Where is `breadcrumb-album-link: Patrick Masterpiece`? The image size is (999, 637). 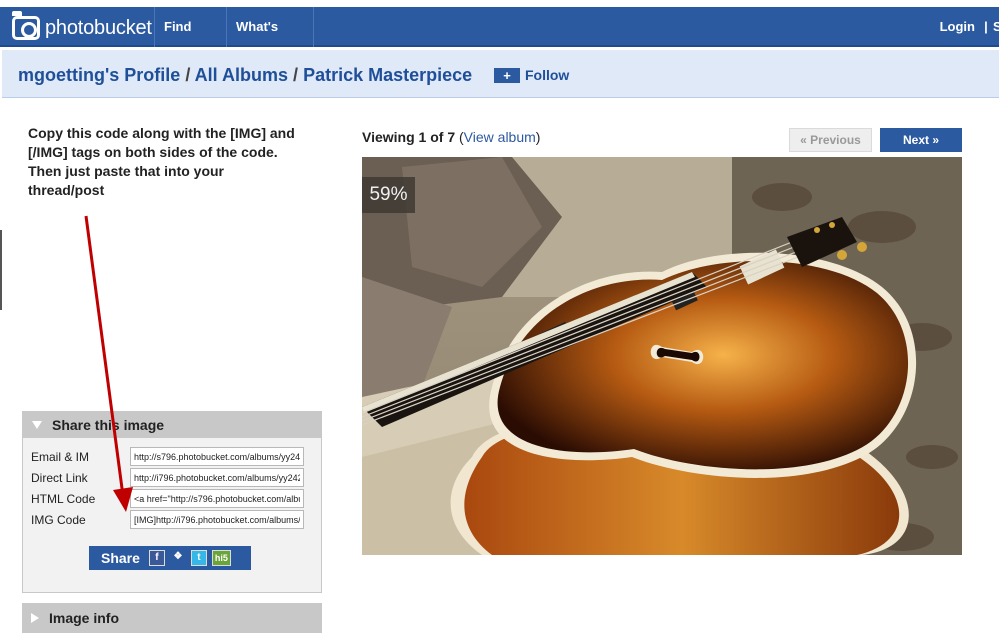
breadcrumb-album-link: Patrick Masterpiece is located at coordinates (387, 75).